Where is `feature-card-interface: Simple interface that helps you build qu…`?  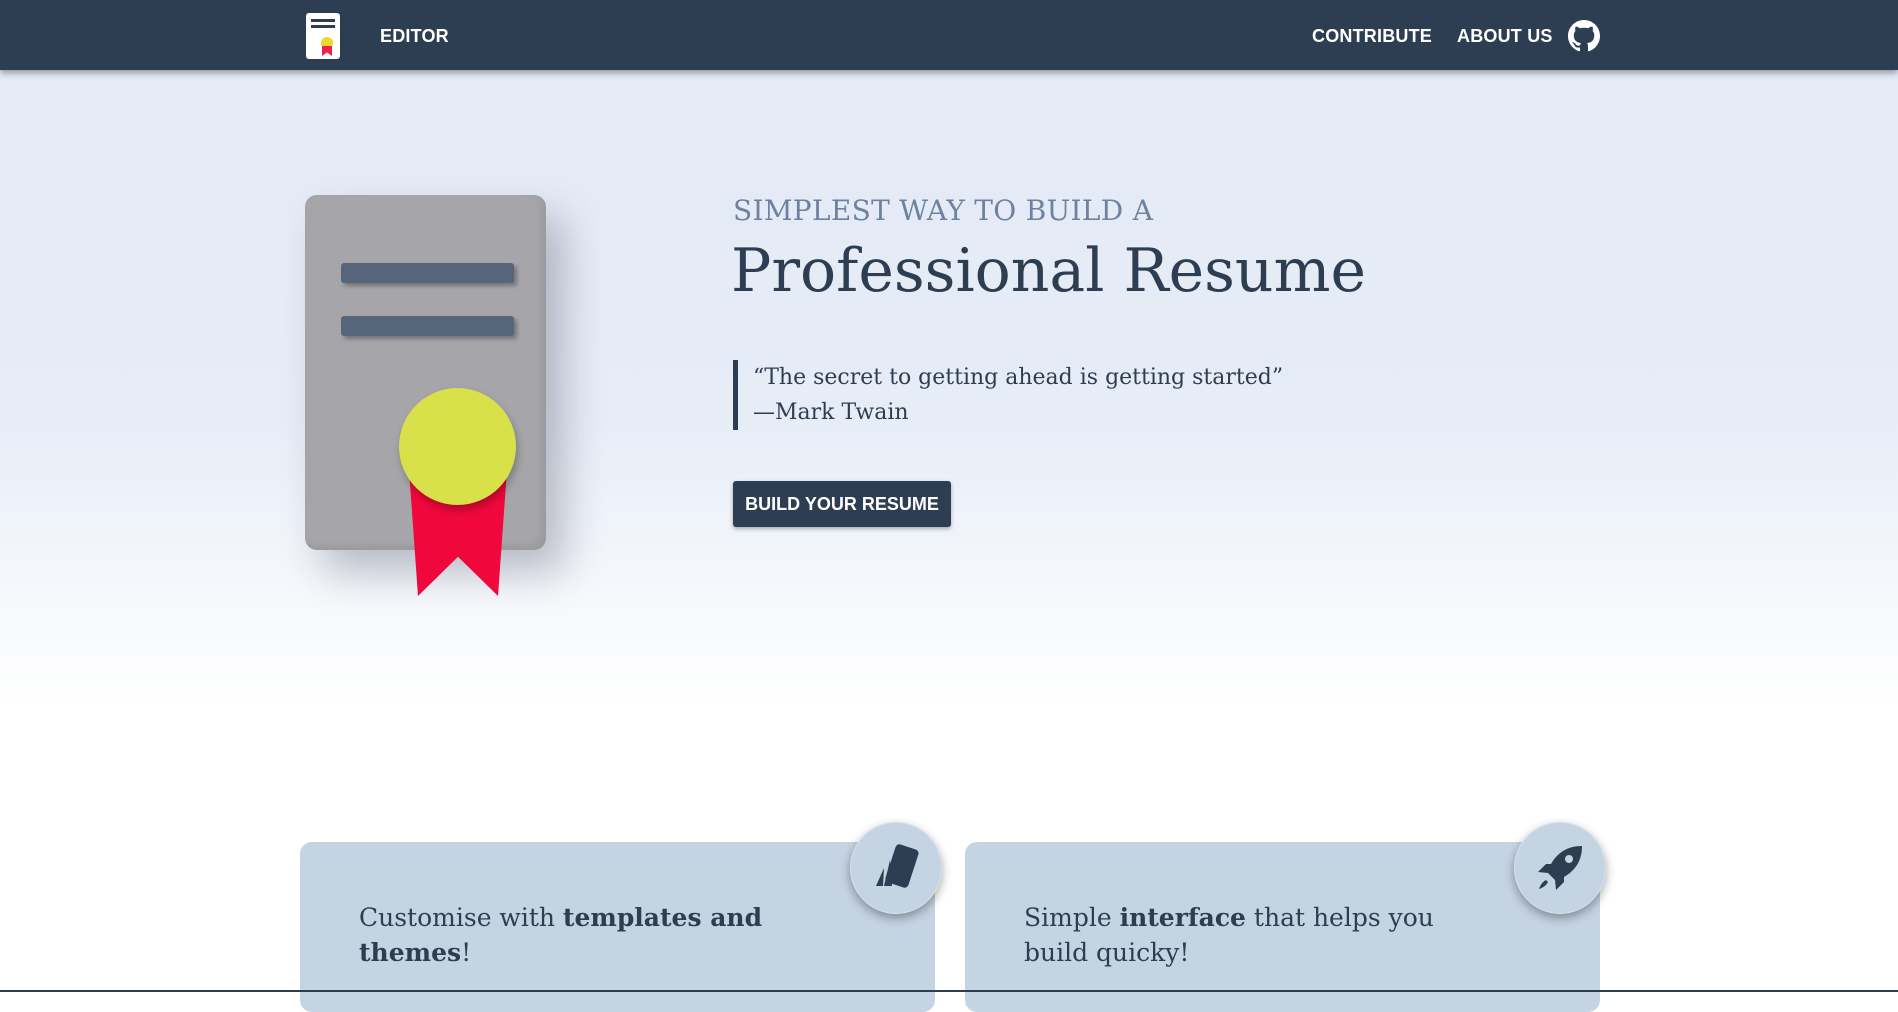 feature-card-interface: Simple interface that helps you build qu… is located at coordinates (1285, 917).